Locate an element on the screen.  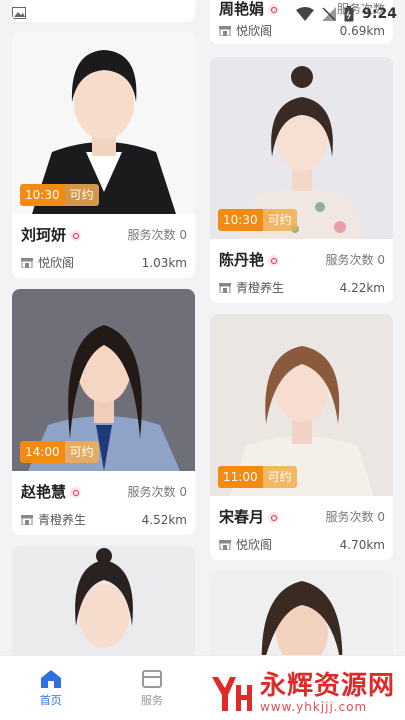
therapist-name: 陈丹艳 is located at coordinates (242, 260).